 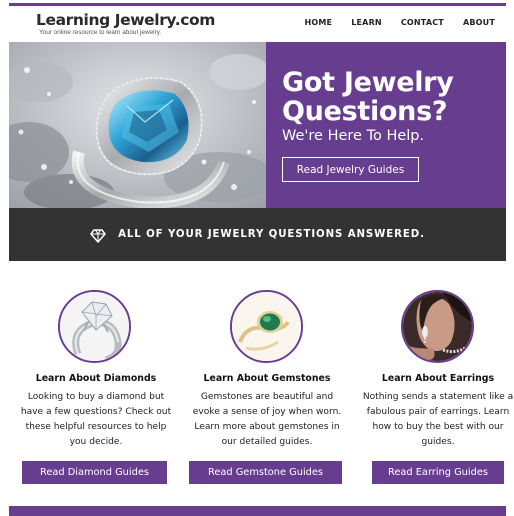 I want to click on gemstone-ring-photo, so click(x=266, y=326).